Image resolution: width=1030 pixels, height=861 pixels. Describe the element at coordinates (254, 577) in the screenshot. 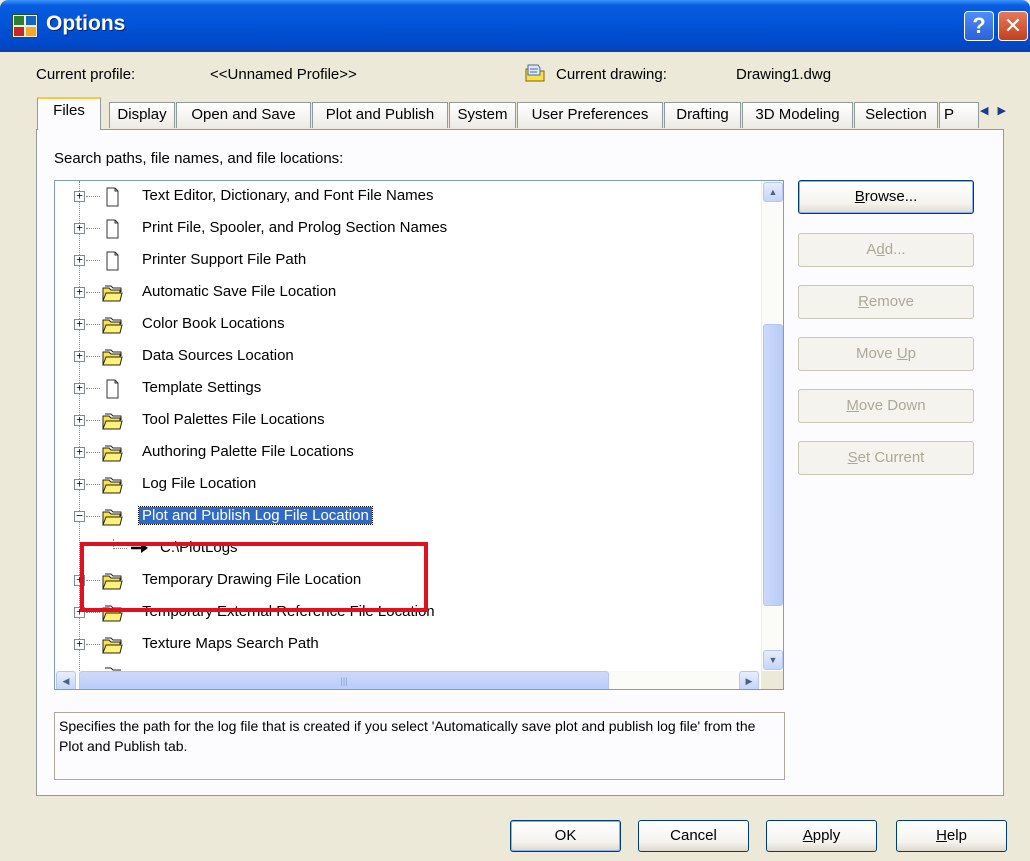

I see `highlight-annotation-box` at that location.